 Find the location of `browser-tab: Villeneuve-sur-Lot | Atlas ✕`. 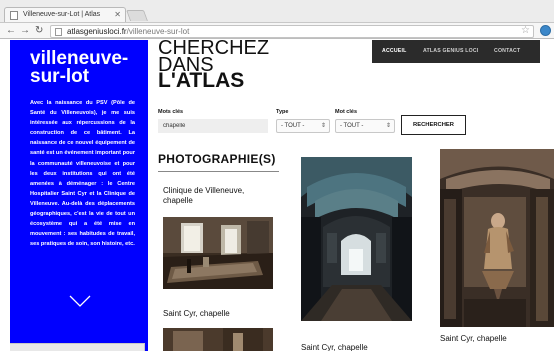

browser-tab: Villeneuve-sur-Lot | Atlas ✕ is located at coordinates (65, 14).